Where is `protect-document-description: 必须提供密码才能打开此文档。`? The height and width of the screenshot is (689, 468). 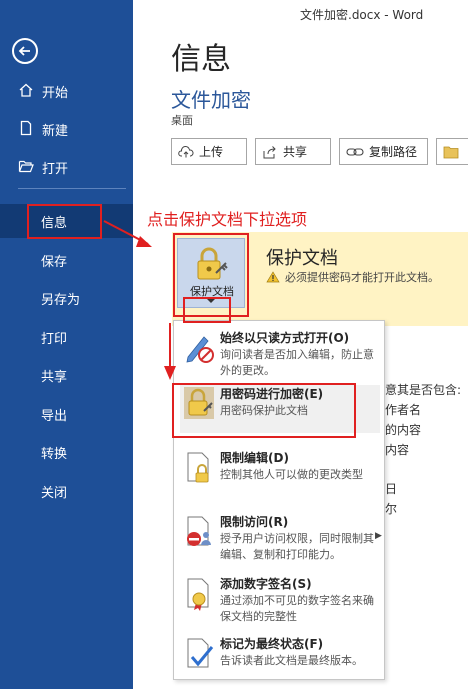
protect-document-description: 必须提供密码才能打开此文档。 is located at coordinates (352, 277).